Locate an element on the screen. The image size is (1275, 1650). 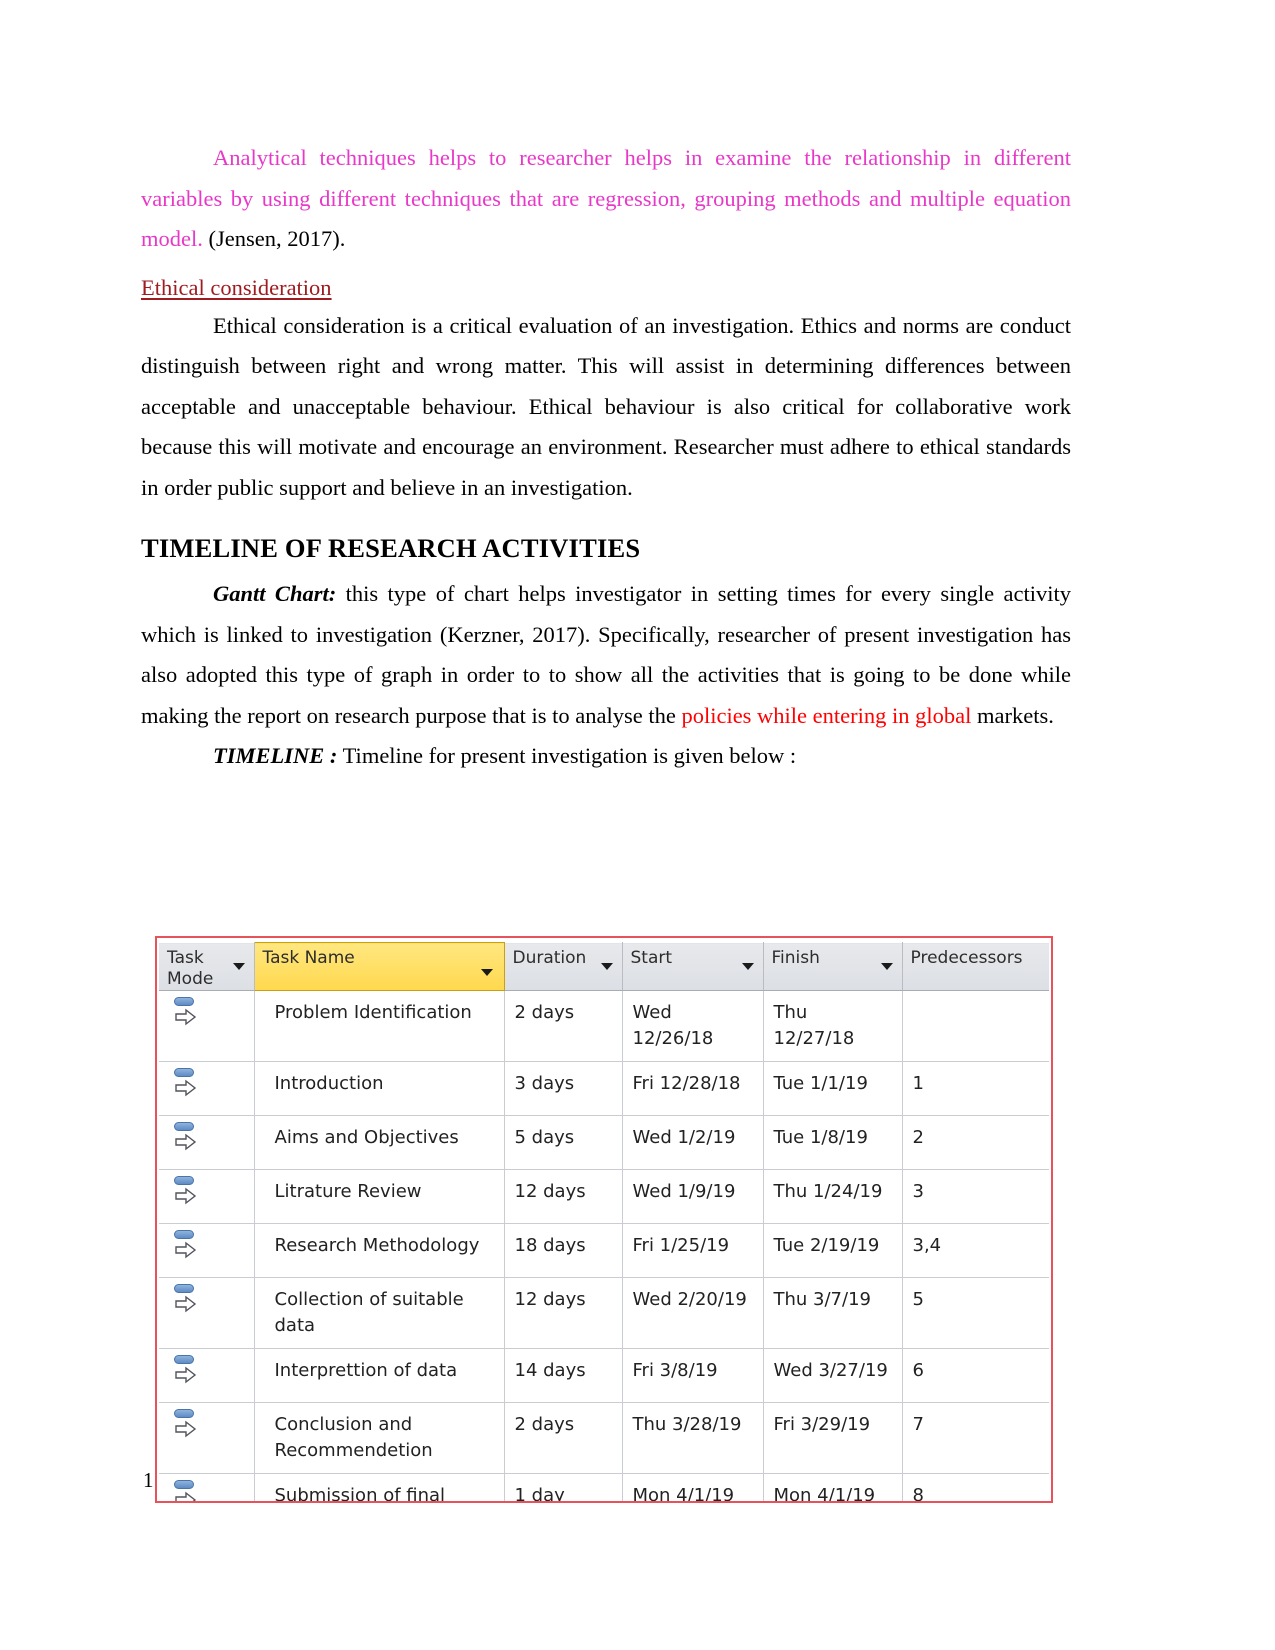
cell-start: Thu 3/28/19 is located at coordinates (693, 1438).